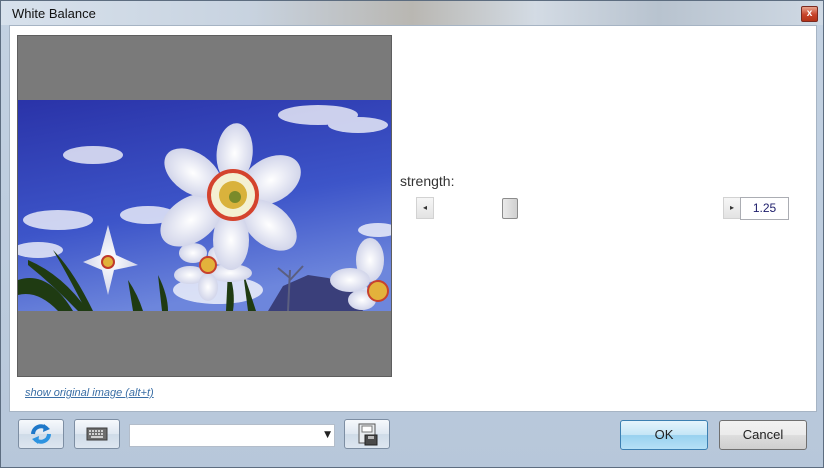 The height and width of the screenshot is (468, 824). Describe the element at coordinates (232, 435) in the screenshot. I see `preset-dropdown: ▼` at that location.